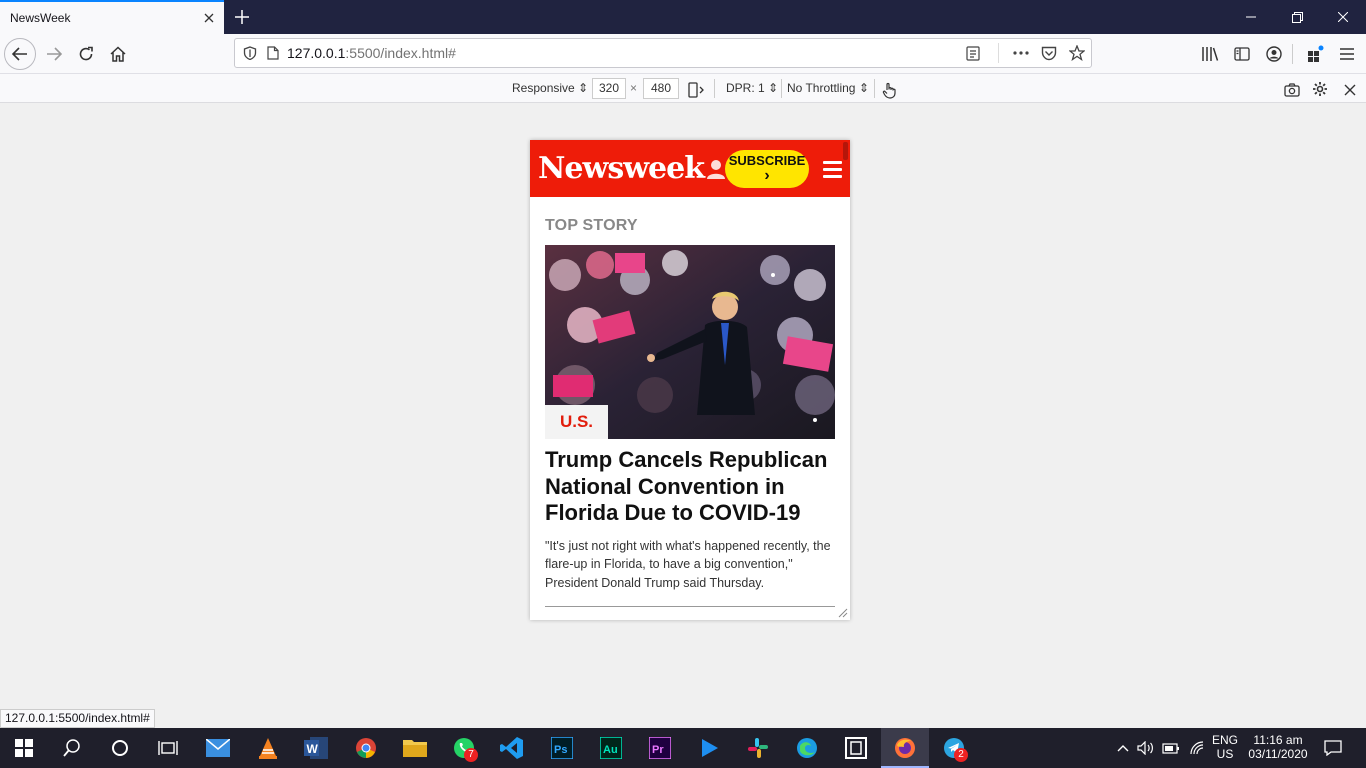  What do you see at coordinates (856, 748) in the screenshot?
I see `app-window-icon` at bounding box center [856, 748].